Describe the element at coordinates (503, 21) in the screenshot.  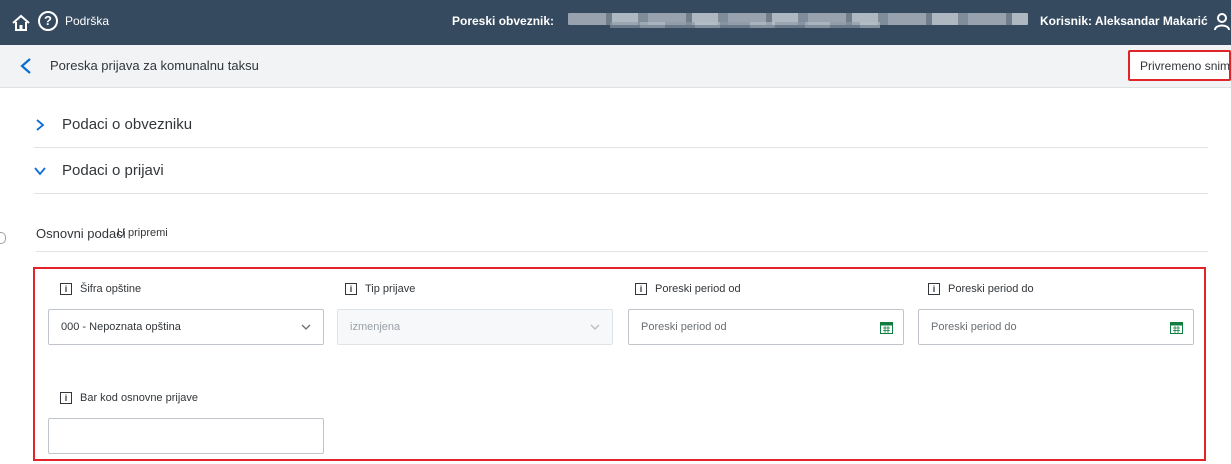
I see `taxpayer-label: Poreski obveznik:` at that location.